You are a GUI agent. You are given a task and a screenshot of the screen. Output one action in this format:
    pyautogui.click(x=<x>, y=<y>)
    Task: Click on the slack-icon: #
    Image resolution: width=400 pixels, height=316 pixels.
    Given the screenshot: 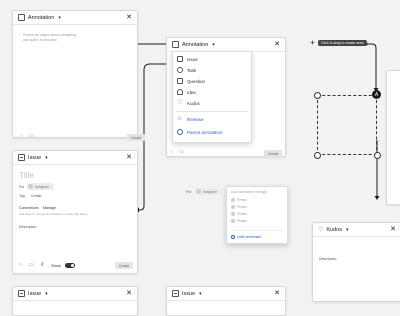 What is the action you would take?
    pyautogui.click(x=42, y=265)
    